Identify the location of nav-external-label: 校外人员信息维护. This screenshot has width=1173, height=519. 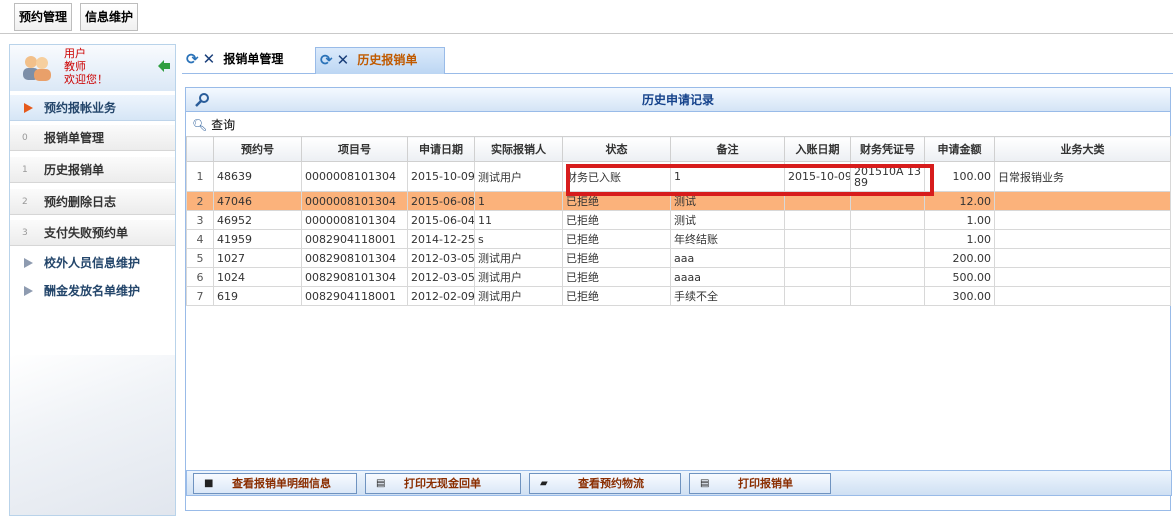
(92, 263).